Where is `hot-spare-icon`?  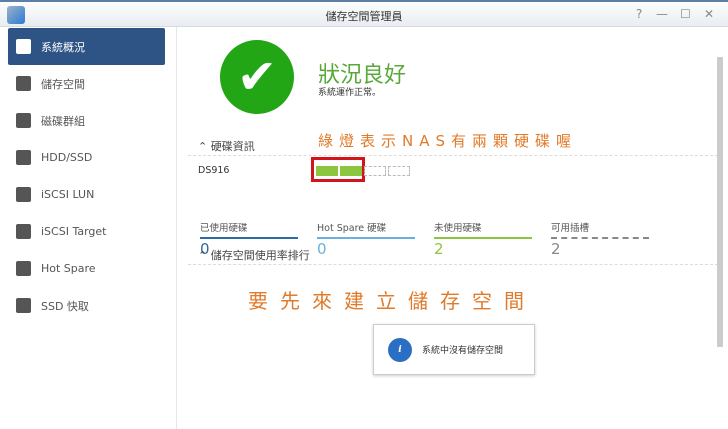 hot-spare-icon is located at coordinates (23, 268).